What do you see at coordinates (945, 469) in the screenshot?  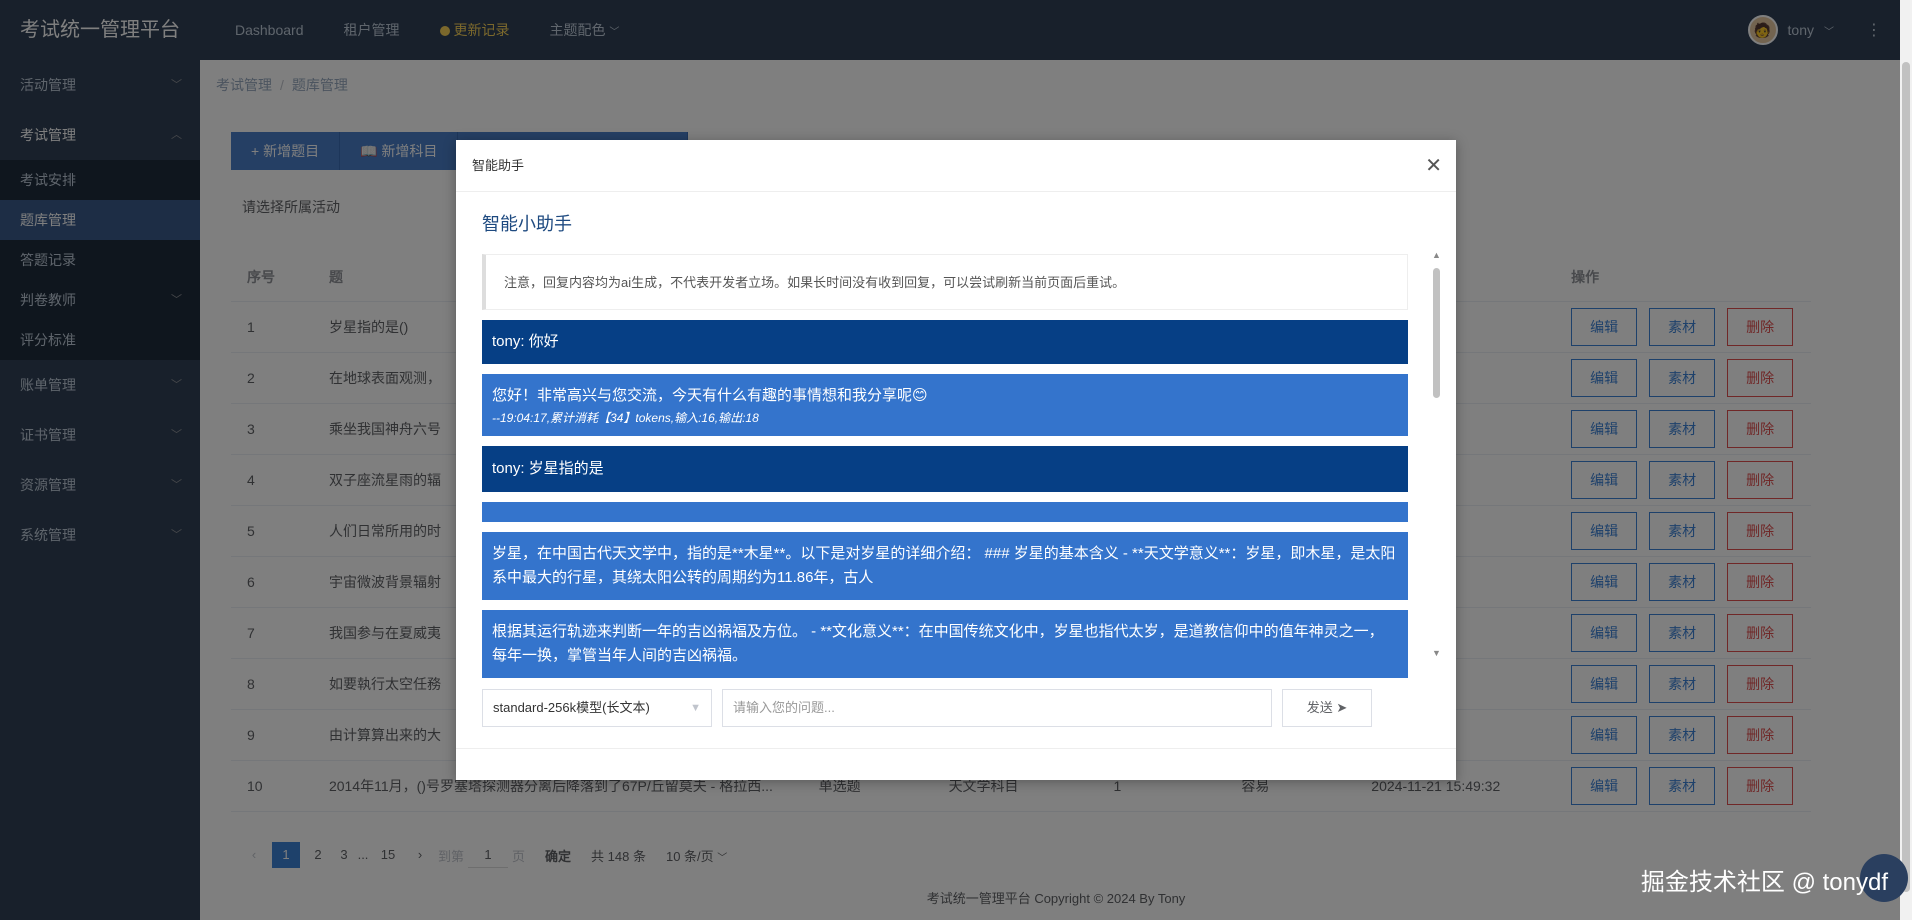 I see `chat-message-user: tony: 岁星指的是` at bounding box center [945, 469].